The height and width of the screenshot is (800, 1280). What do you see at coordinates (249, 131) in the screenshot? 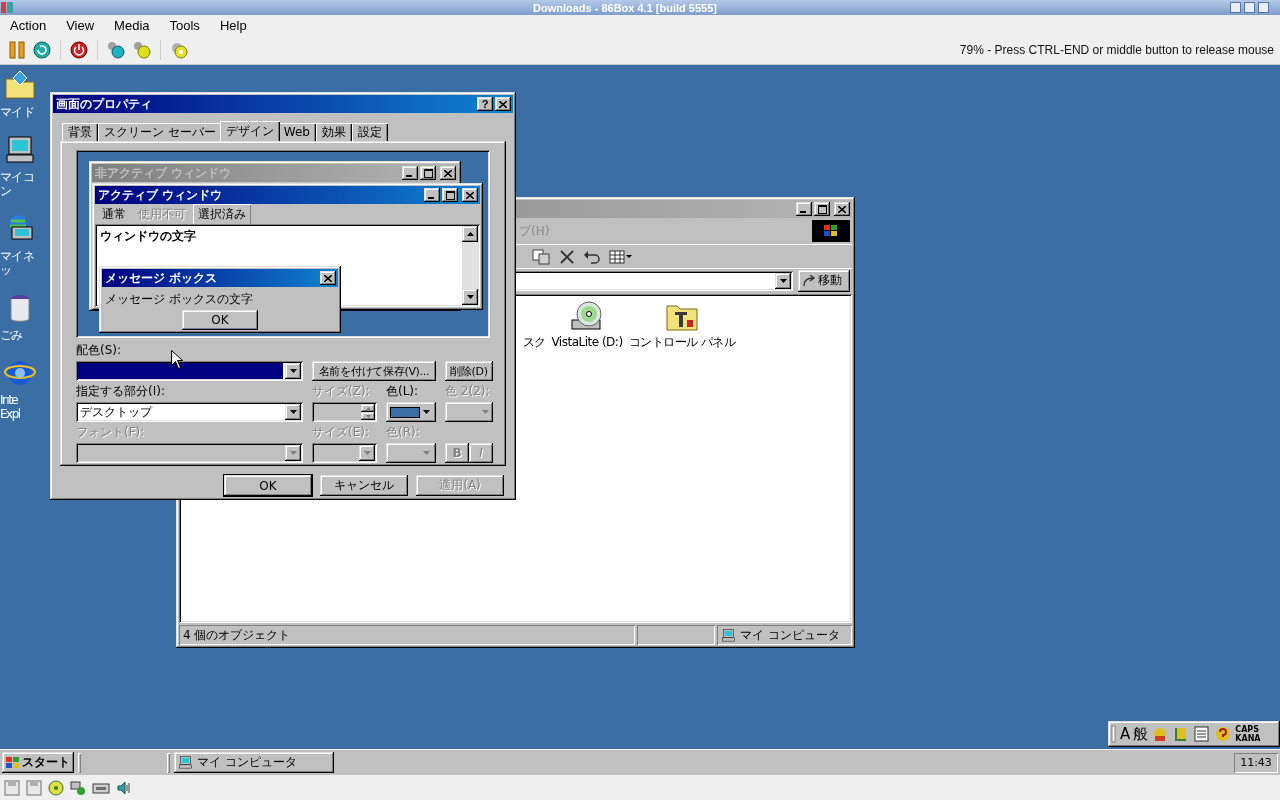
I see `tab: デザイン` at bounding box center [249, 131].